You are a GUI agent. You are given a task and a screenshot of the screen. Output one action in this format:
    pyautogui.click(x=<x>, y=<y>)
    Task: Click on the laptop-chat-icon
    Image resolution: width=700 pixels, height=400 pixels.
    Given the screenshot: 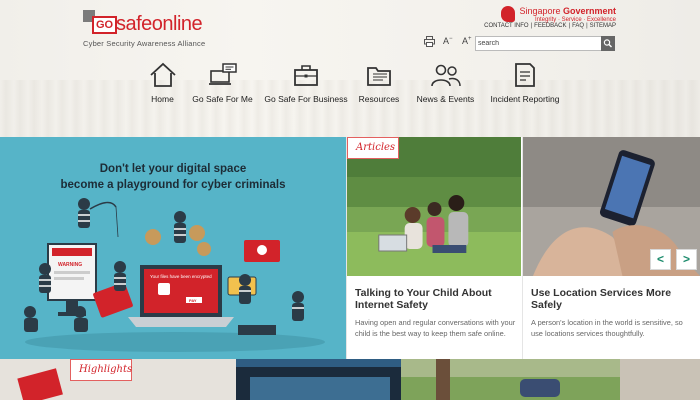 What is the action you would take?
    pyautogui.click(x=222, y=74)
    